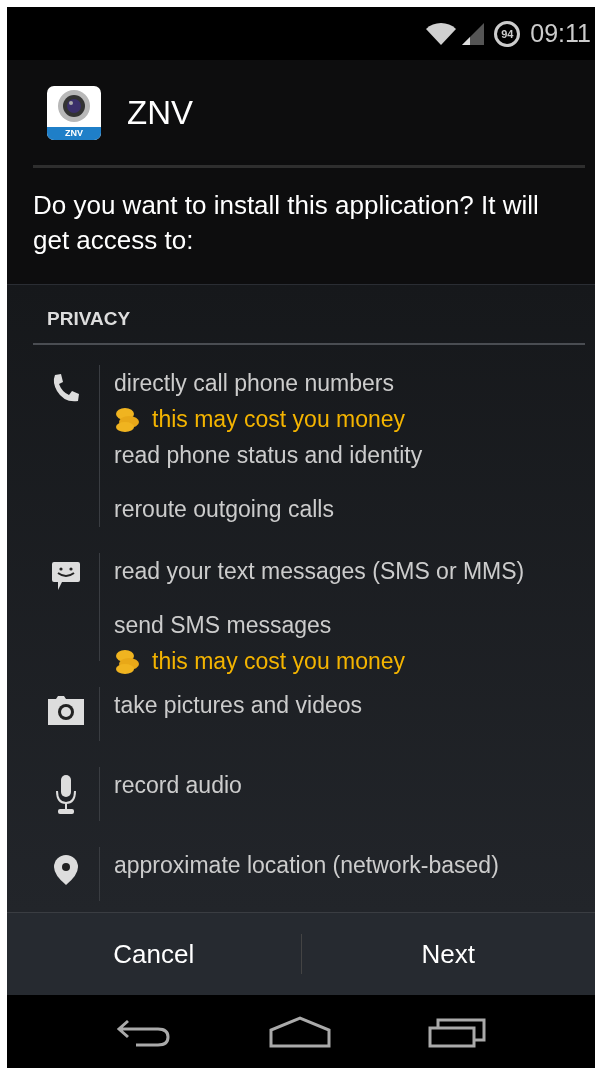 This screenshot has width=595, height=1068. What do you see at coordinates (224, 509) in the screenshot?
I see `permission-text: reroute outgoing calls` at bounding box center [224, 509].